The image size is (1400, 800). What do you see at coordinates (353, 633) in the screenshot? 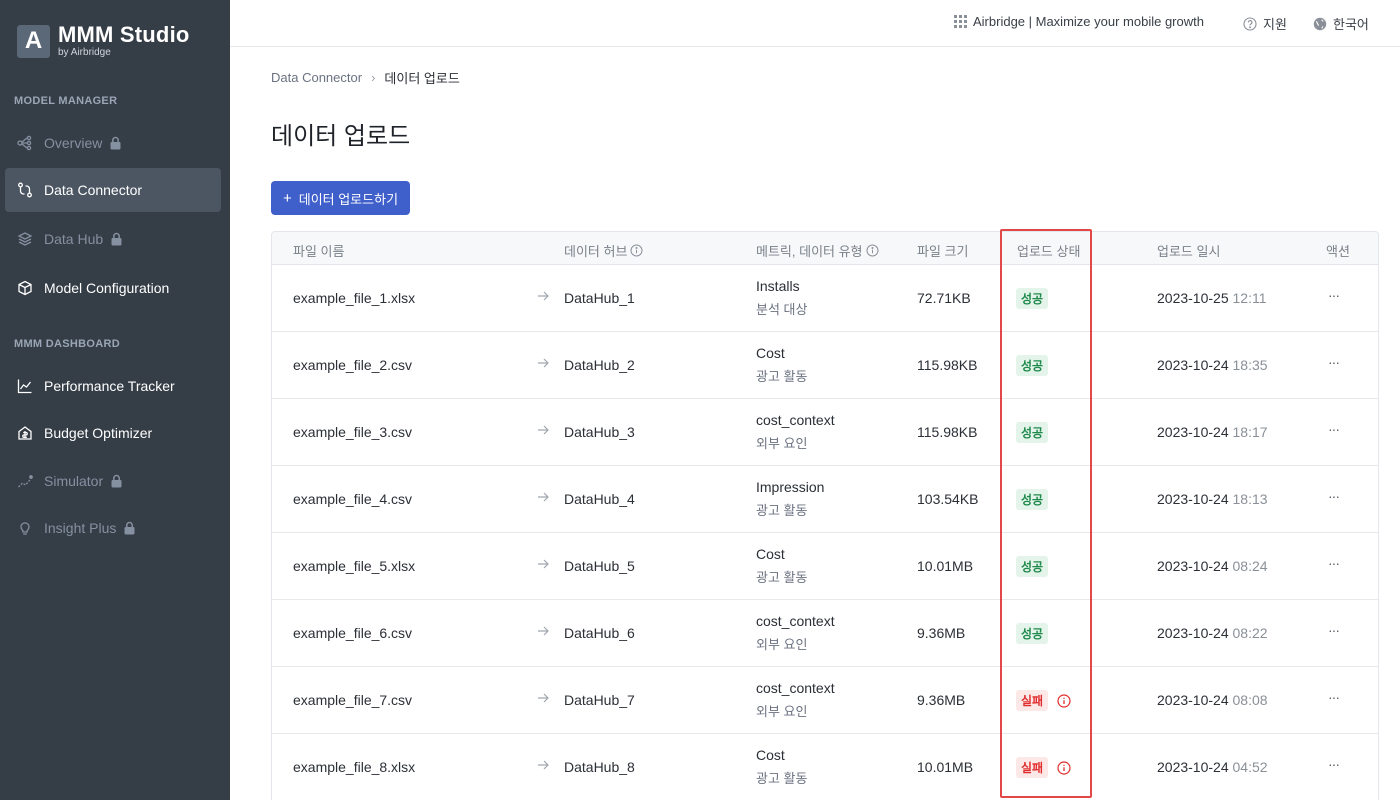
I see `file-name: example_file_6.csv` at bounding box center [353, 633].